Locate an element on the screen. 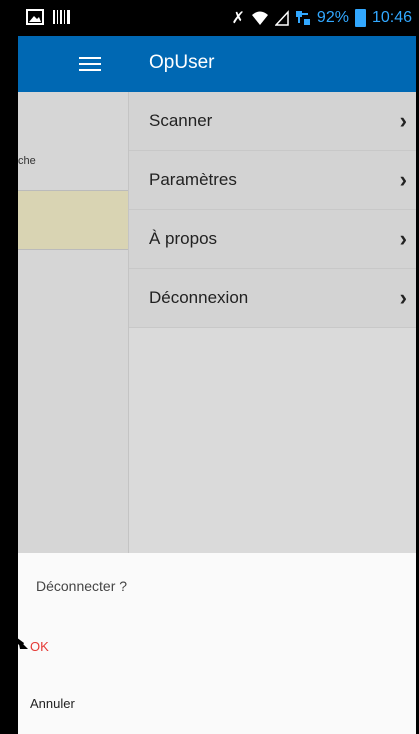 This screenshot has width=419, height=734. menu-item-label: Paramètres is located at coordinates (193, 179).